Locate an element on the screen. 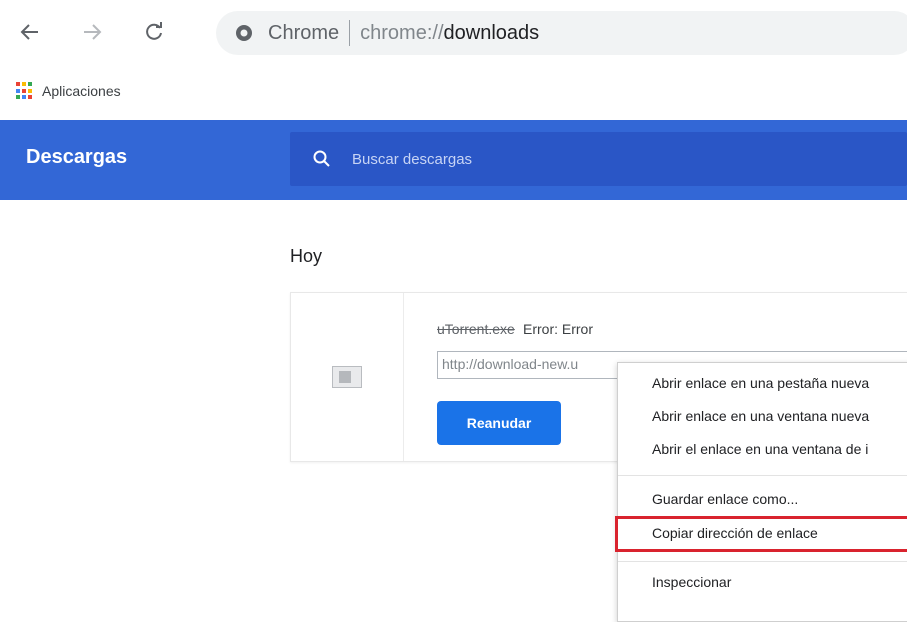 The height and width of the screenshot is (622, 907). arrow-left-icon is located at coordinates (29, 32).